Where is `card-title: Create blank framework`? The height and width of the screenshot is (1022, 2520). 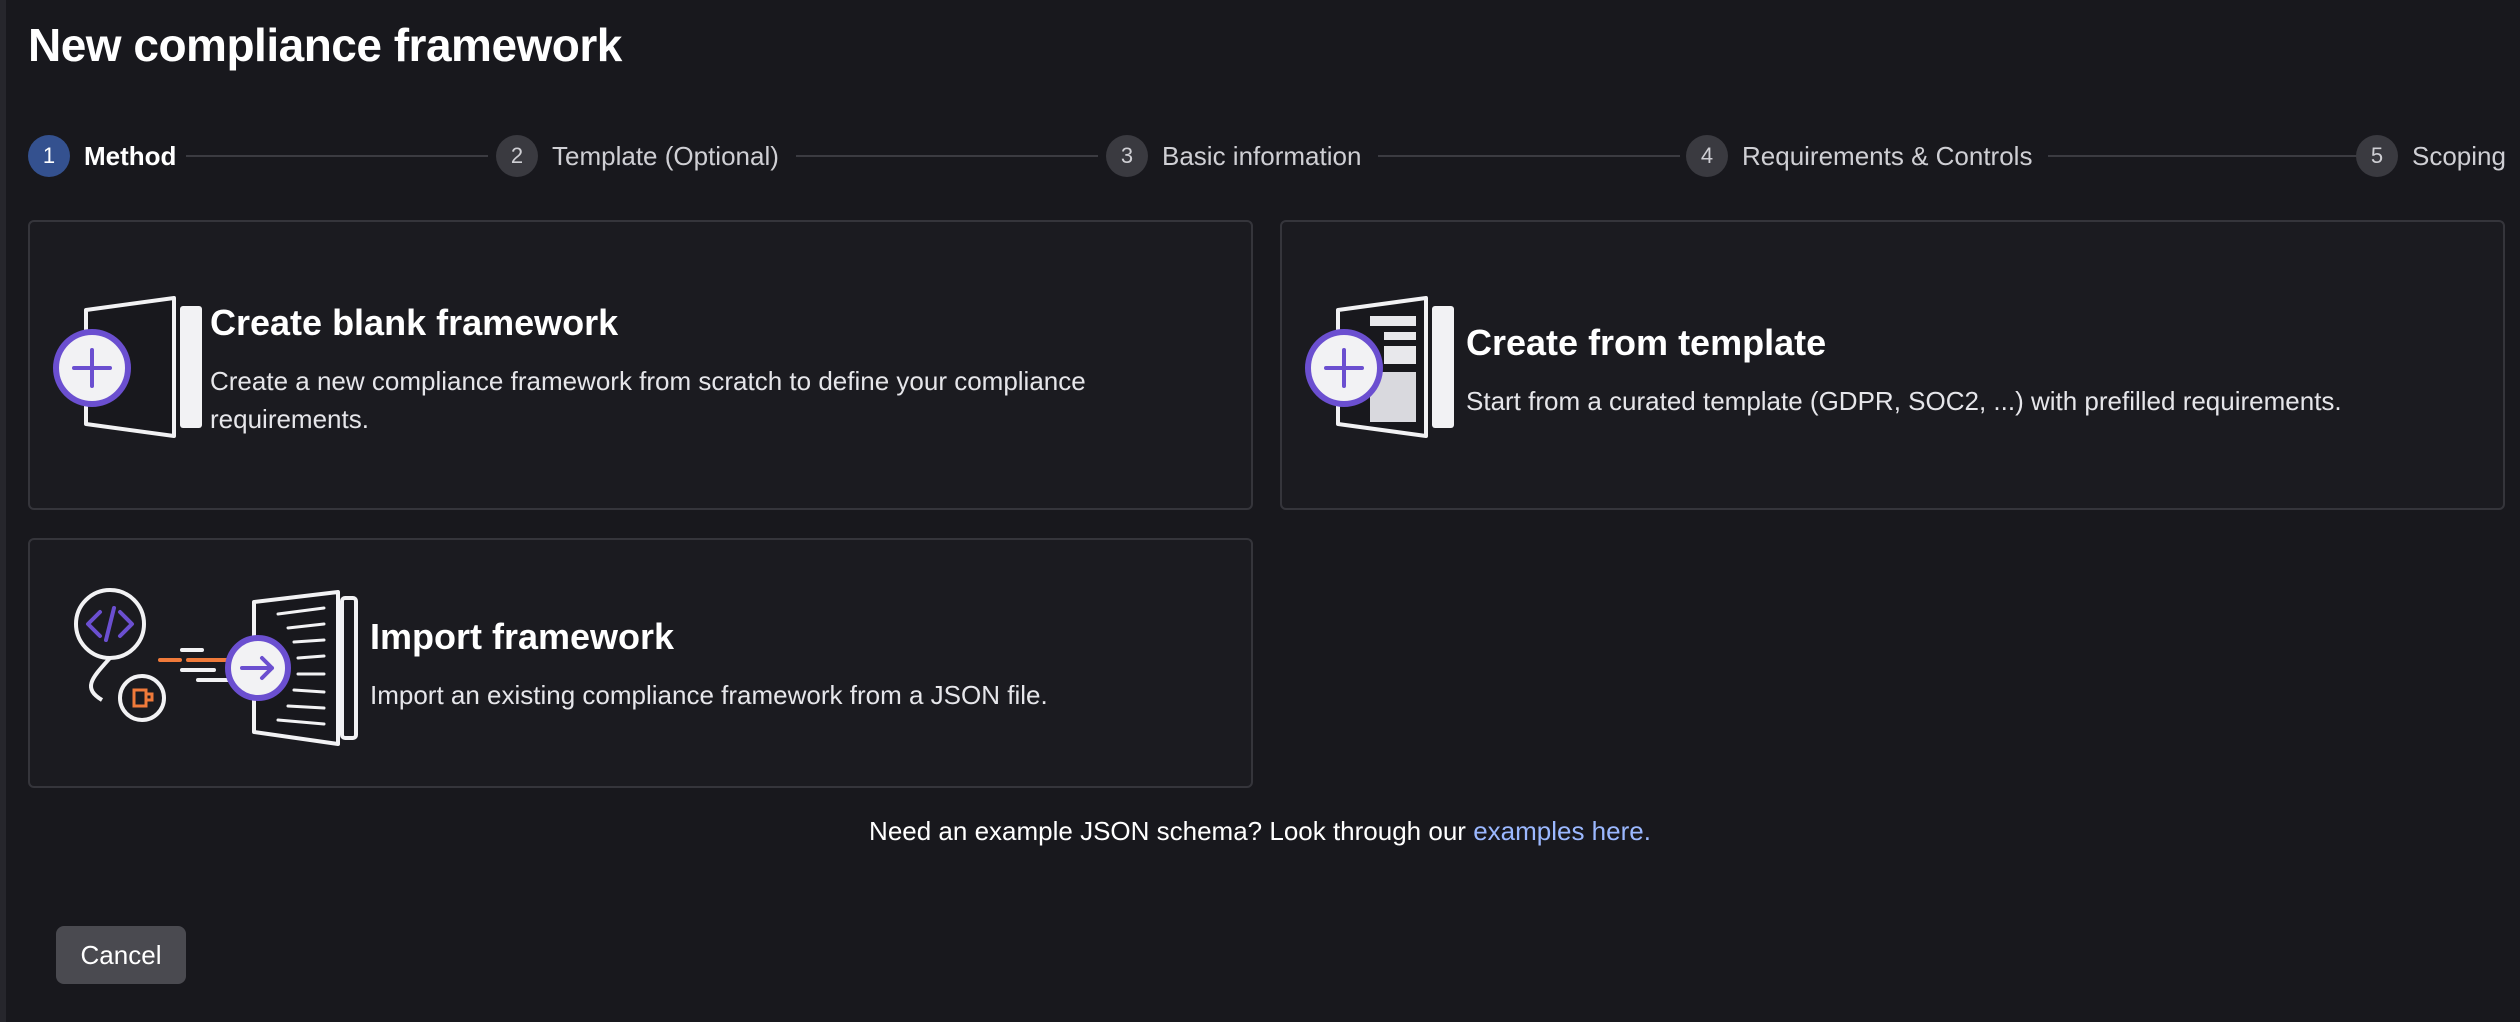
card-title: Create blank framework is located at coordinates (414, 322).